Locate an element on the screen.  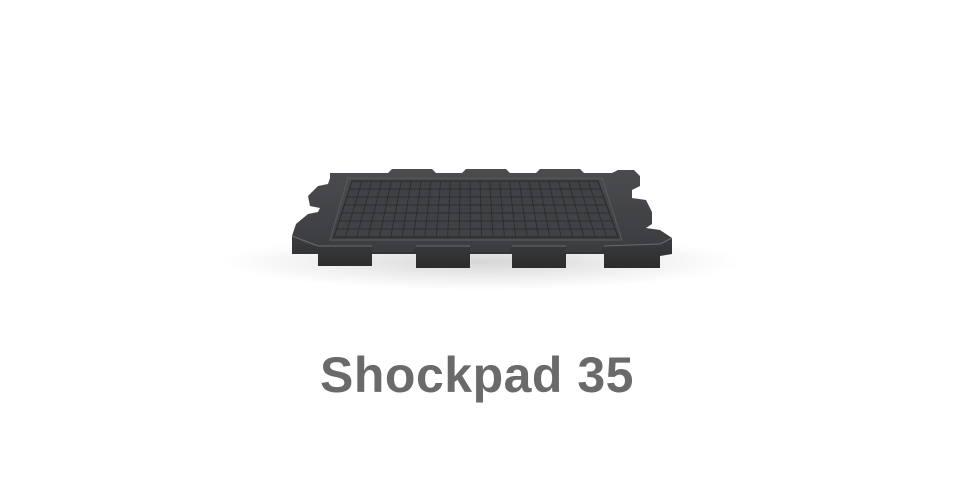
product-title: Shockpad 35 is located at coordinates (477, 375).